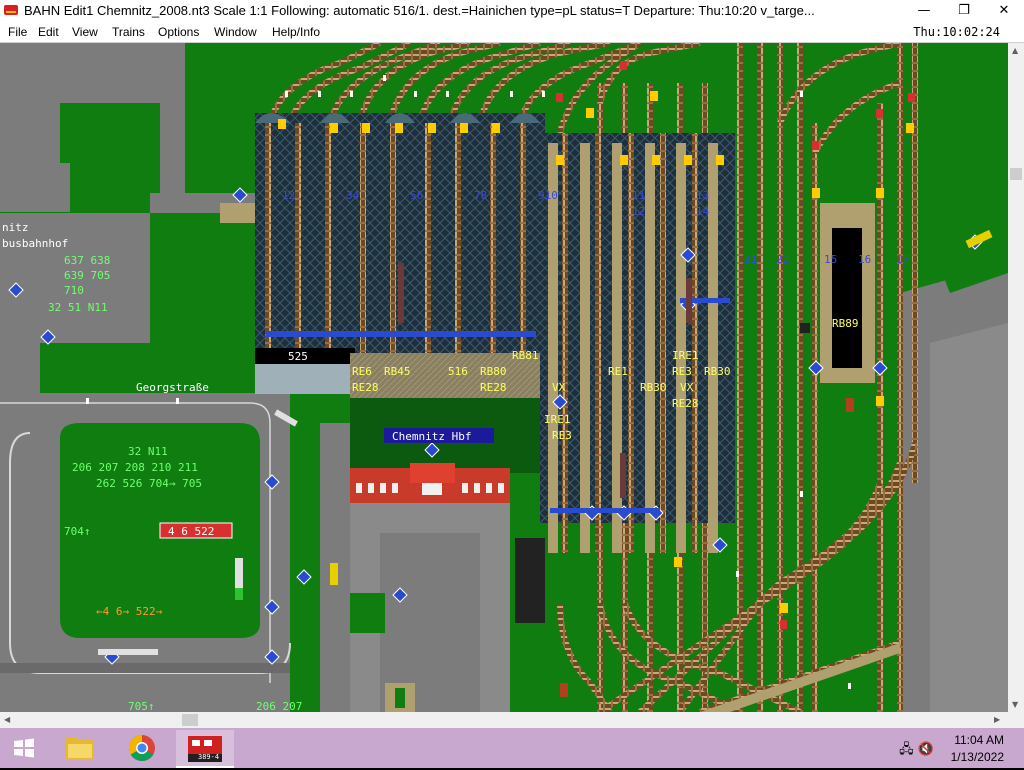  Describe the element at coordinates (149, 483) in the screenshot. I see `bus-routes-text: 262 526 704→ 705` at that location.